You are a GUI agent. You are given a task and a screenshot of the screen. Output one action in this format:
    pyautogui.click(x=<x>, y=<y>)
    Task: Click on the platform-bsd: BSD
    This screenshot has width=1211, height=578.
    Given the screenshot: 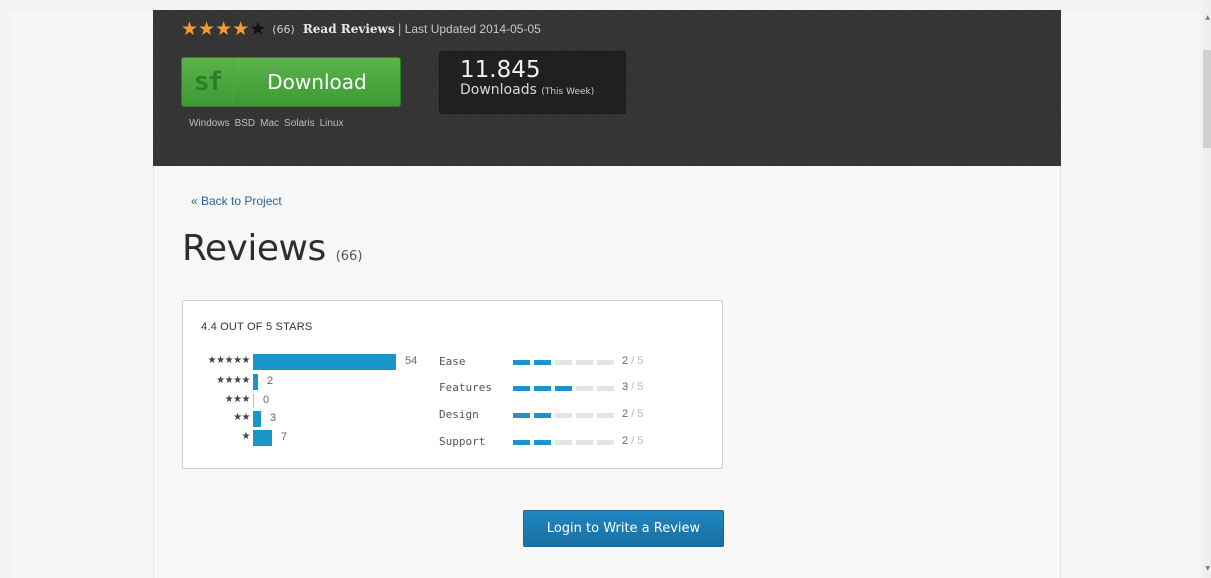 What is the action you would take?
    pyautogui.click(x=245, y=123)
    